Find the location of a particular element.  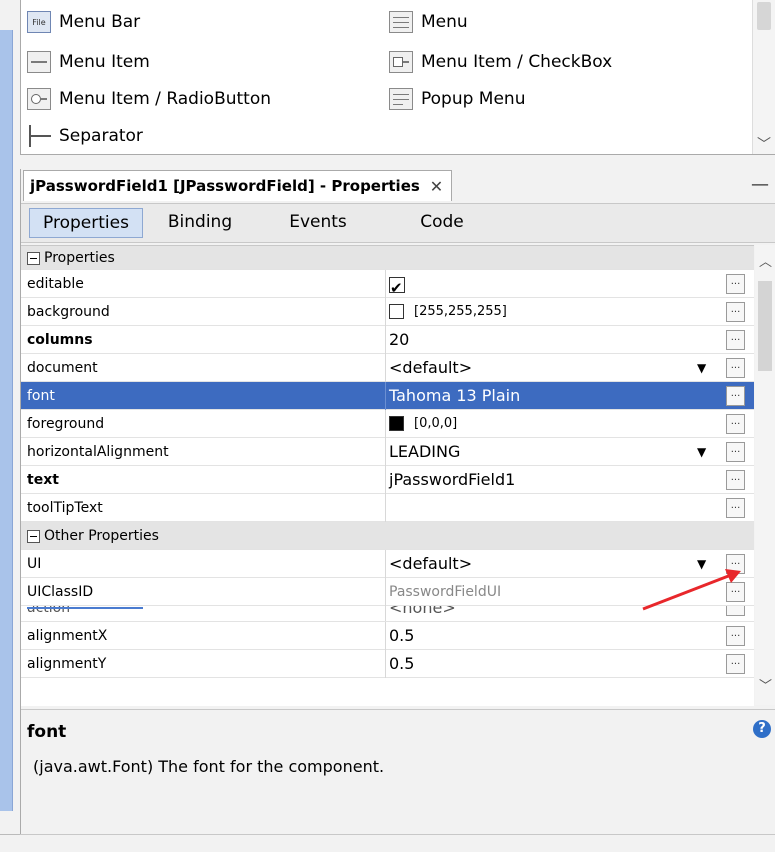

tab-properties: Properties is located at coordinates (86, 223).